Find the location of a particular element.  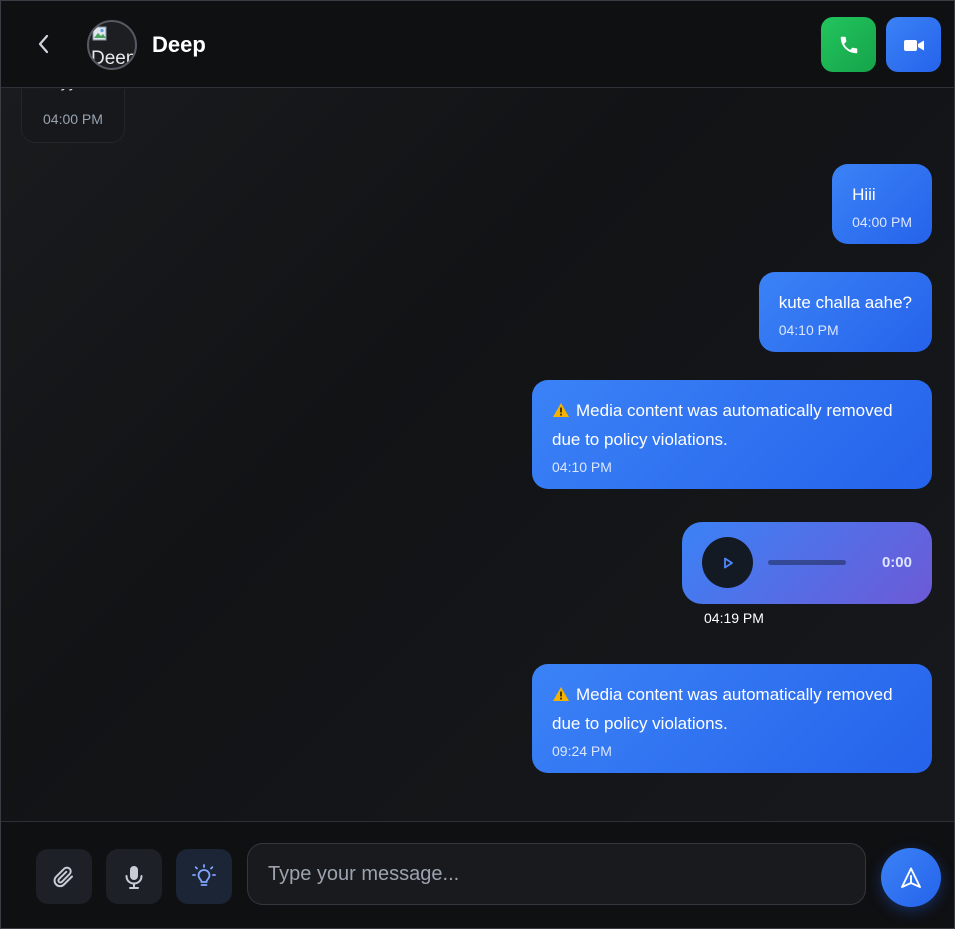

play-icon is located at coordinates (728, 562).